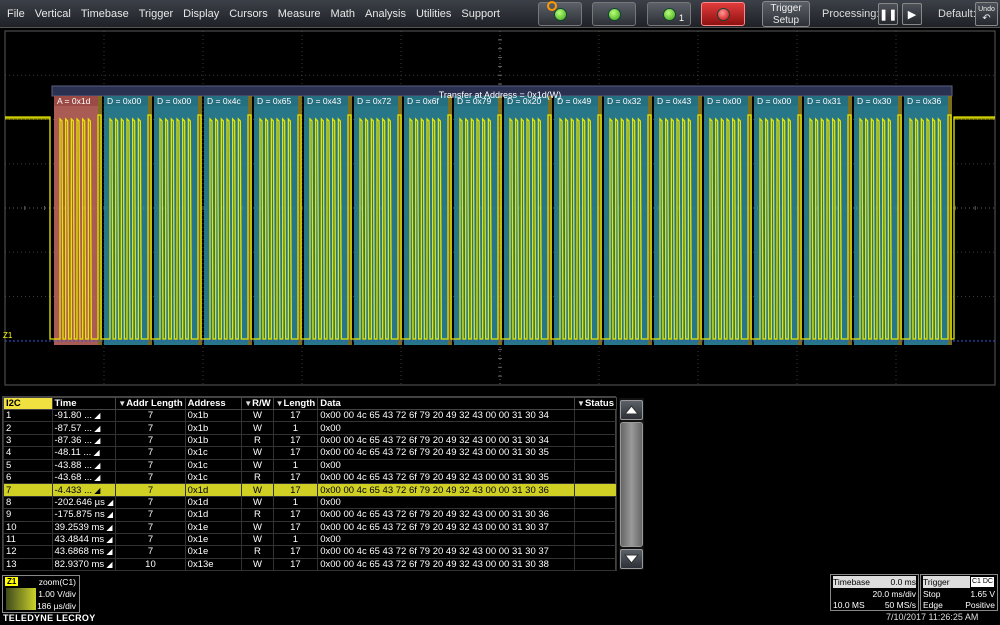  I want to click on single-trigger-button: 1, so click(669, 14).